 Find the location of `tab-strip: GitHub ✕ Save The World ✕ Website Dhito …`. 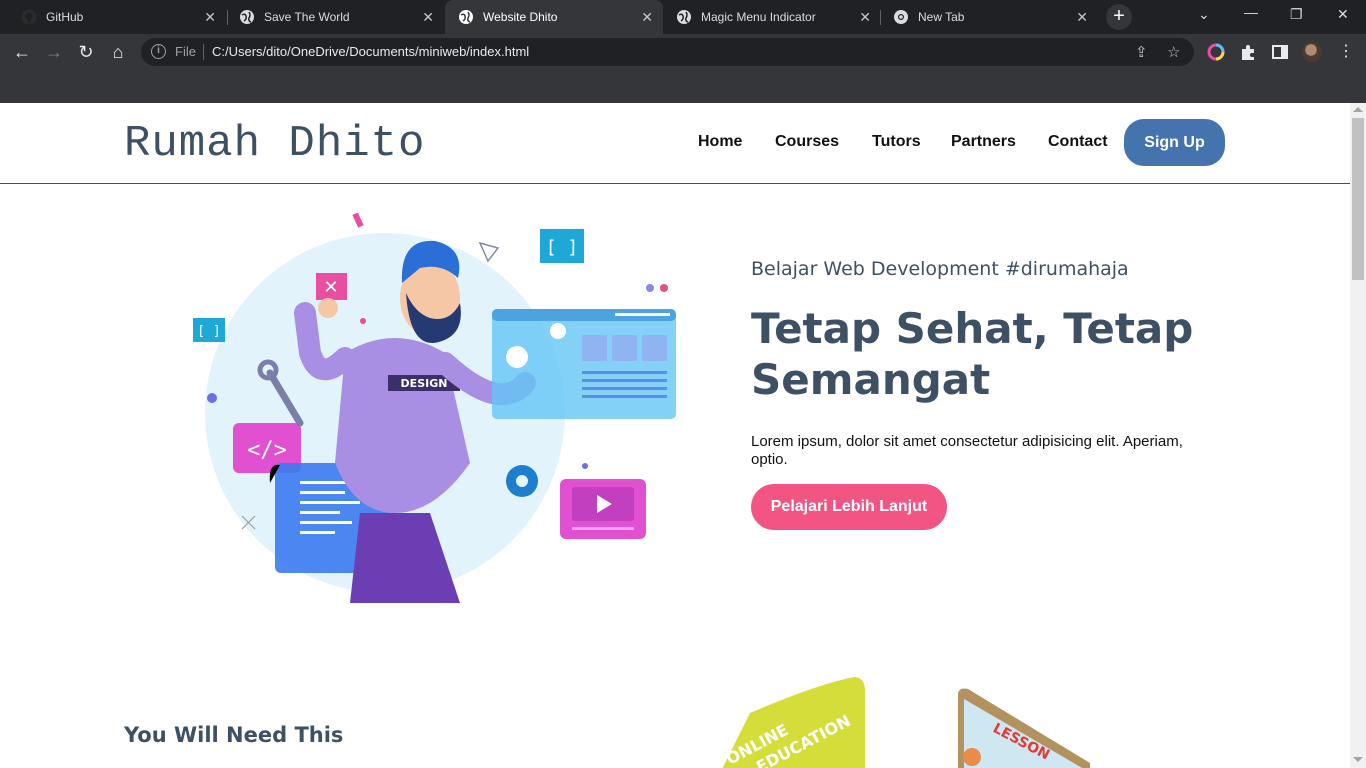

tab-strip: GitHub ✕ Save The World ✕ Website Dhito … is located at coordinates (683, 17).